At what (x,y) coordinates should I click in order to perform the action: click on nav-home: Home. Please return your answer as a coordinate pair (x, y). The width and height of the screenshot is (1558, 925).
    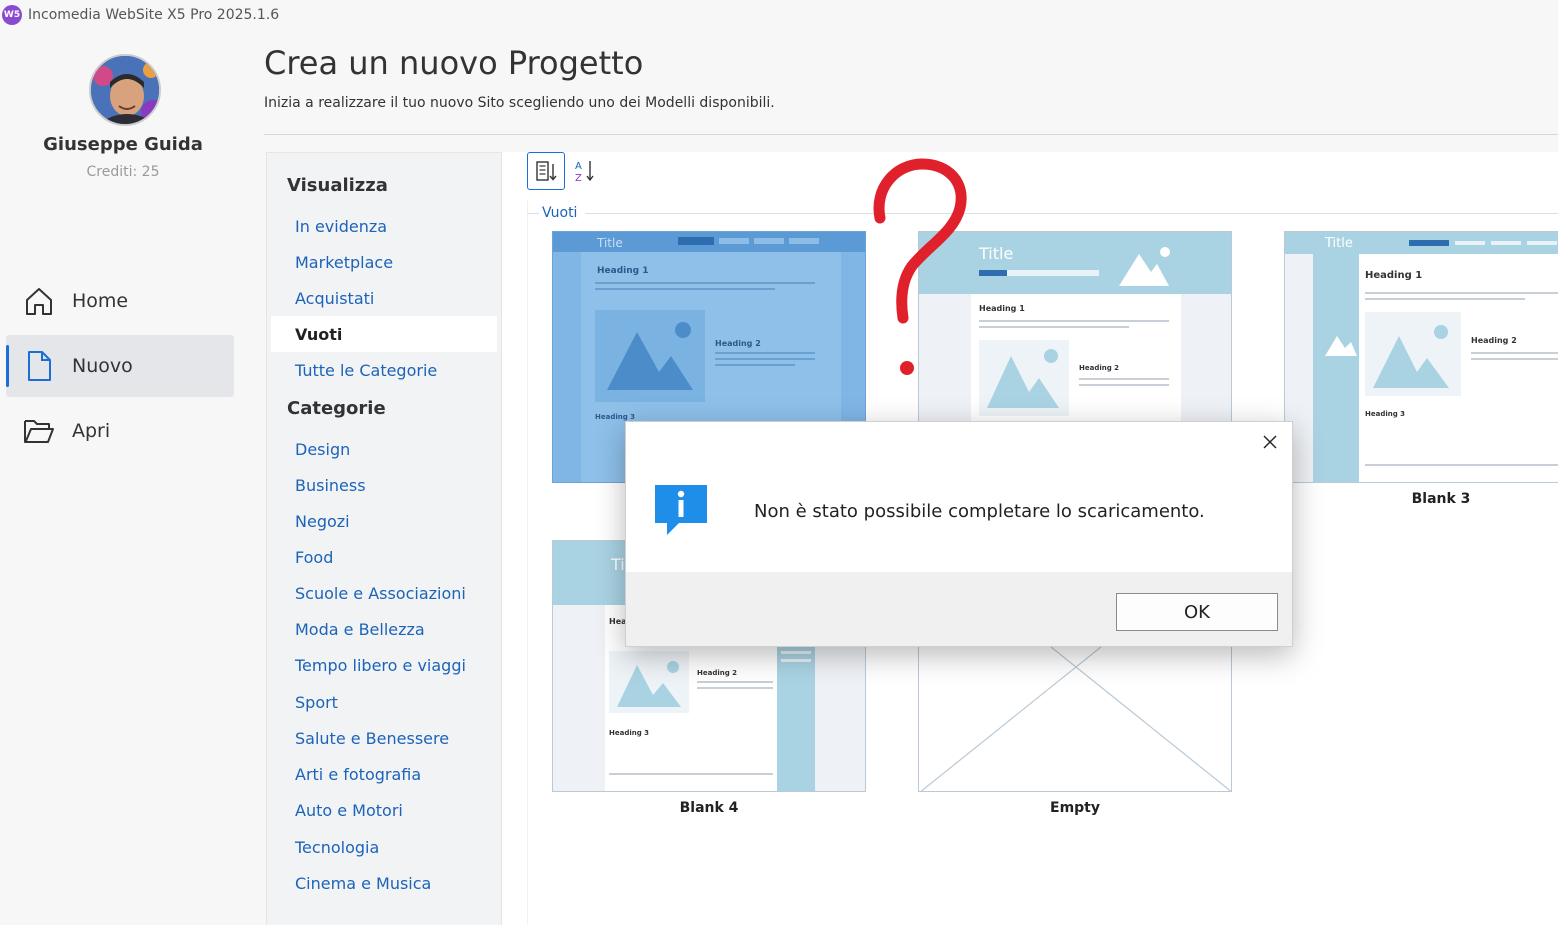
    Looking at the image, I should click on (120, 301).